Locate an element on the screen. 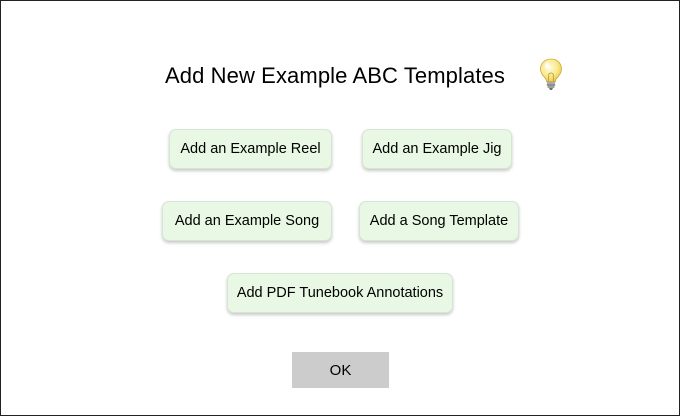 This screenshot has width=680, height=416. title-row: Add New Example ABC Templates is located at coordinates (340, 77).